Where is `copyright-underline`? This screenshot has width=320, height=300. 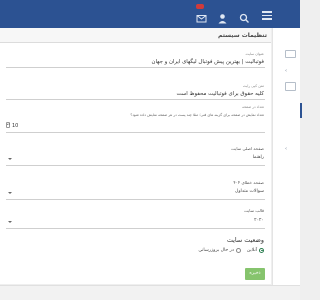
copyright-underline is located at coordinates (135, 99).